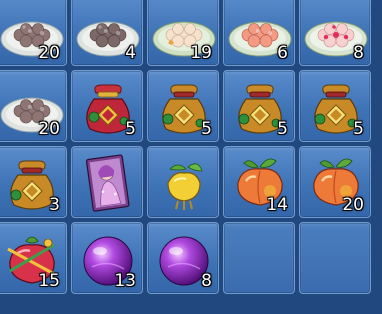 The width and height of the screenshot is (382, 314). I want to click on item-count: 19, so click(201, 53).